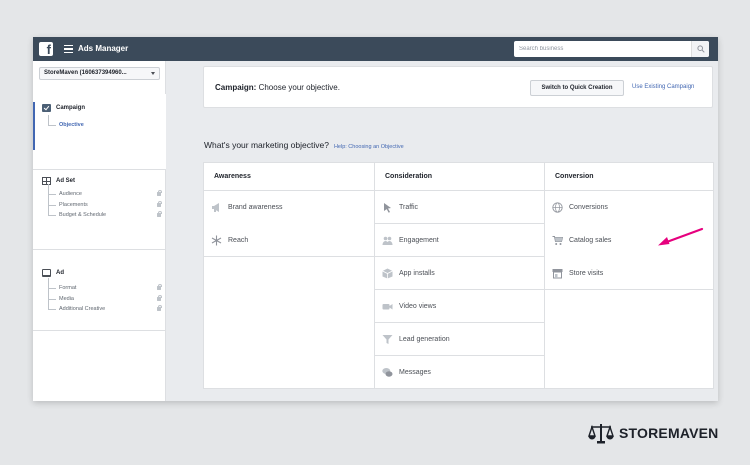 The height and width of the screenshot is (465, 750). Describe the element at coordinates (105, 202) in the screenshot. I see `sidebar-item-placements: Placements` at that location.